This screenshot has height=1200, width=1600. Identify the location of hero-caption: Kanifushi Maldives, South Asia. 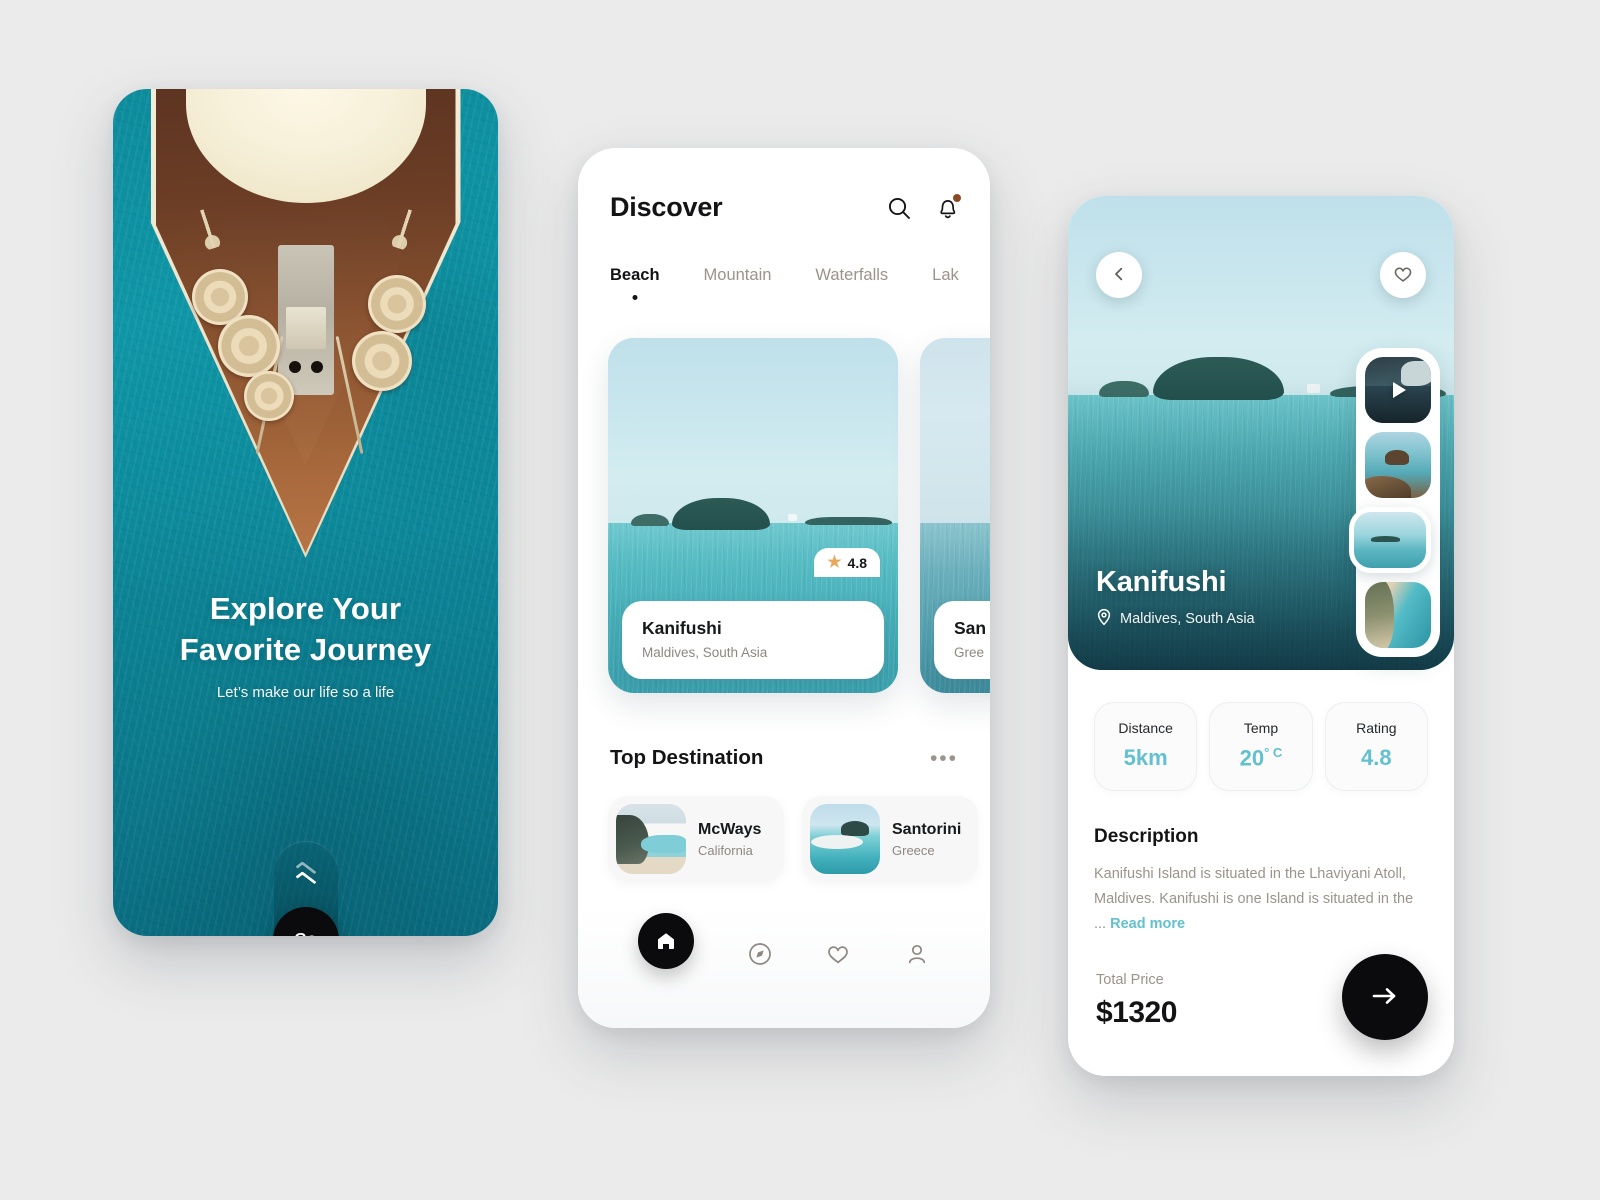
(1175, 598).